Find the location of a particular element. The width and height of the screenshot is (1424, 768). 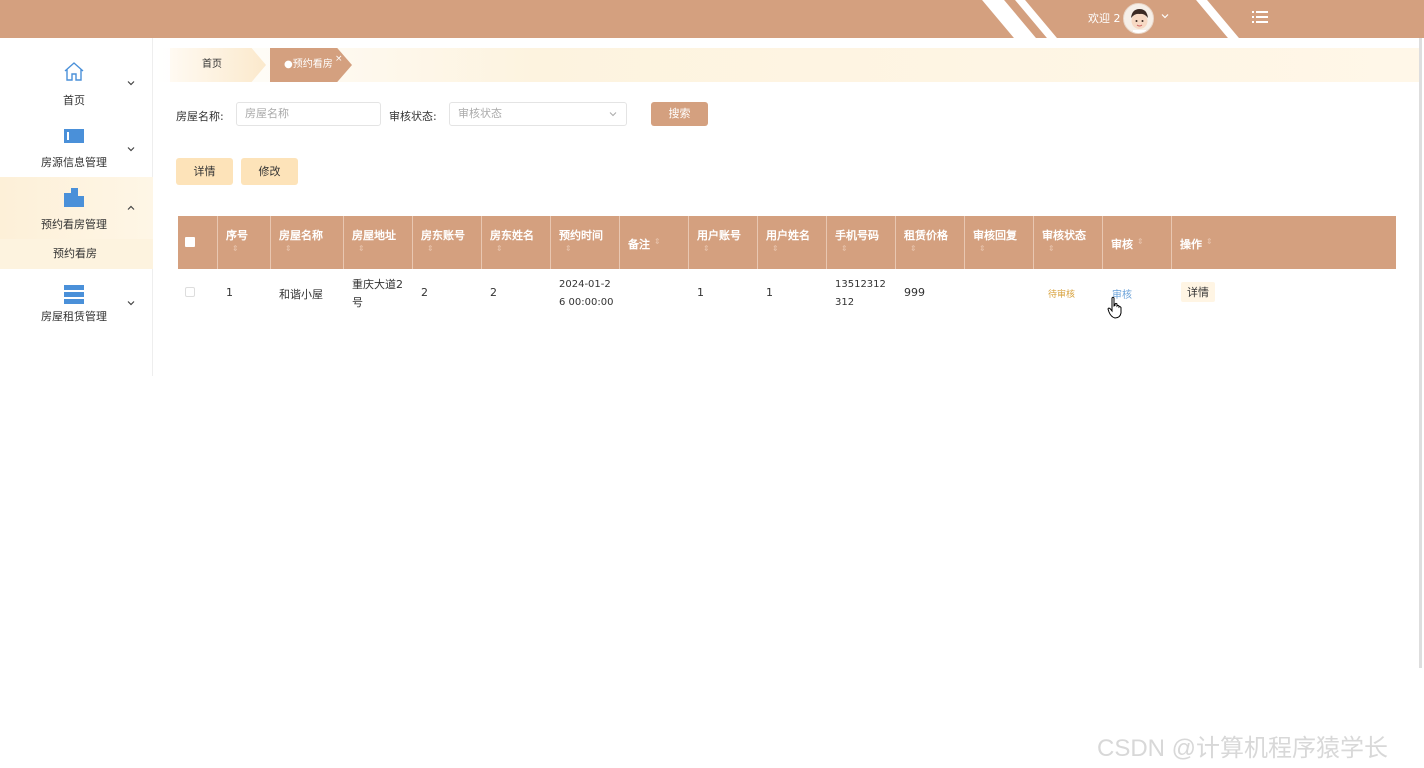

column-header: 操作 ⇕ is located at coordinates (1284, 242).